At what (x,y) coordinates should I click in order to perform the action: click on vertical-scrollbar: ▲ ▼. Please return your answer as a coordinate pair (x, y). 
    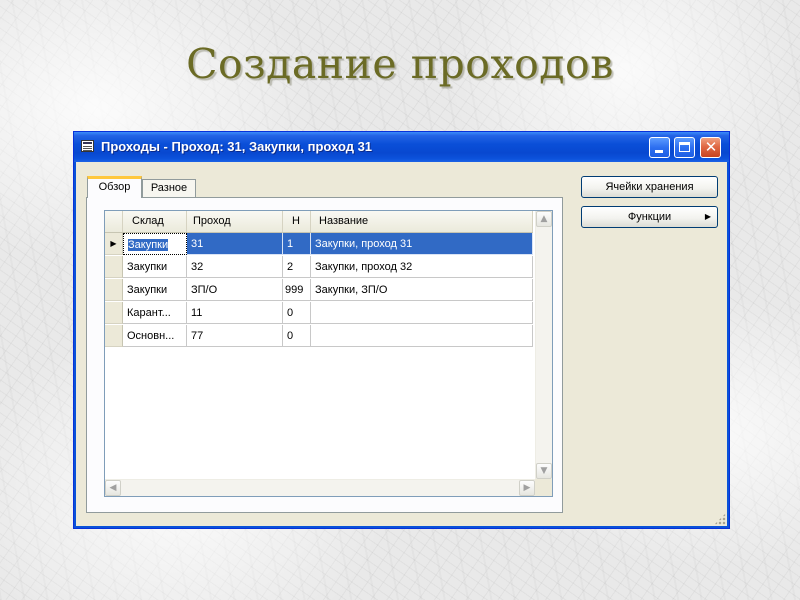
    Looking at the image, I should click on (543, 345).